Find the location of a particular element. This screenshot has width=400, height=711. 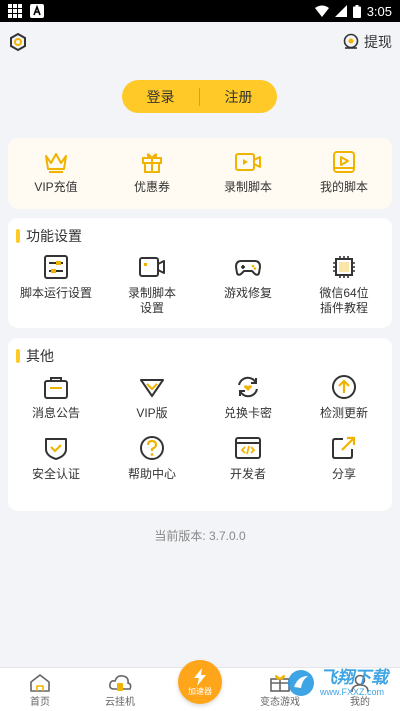

vip-edition-button: VIP版 is located at coordinates (152, 397).